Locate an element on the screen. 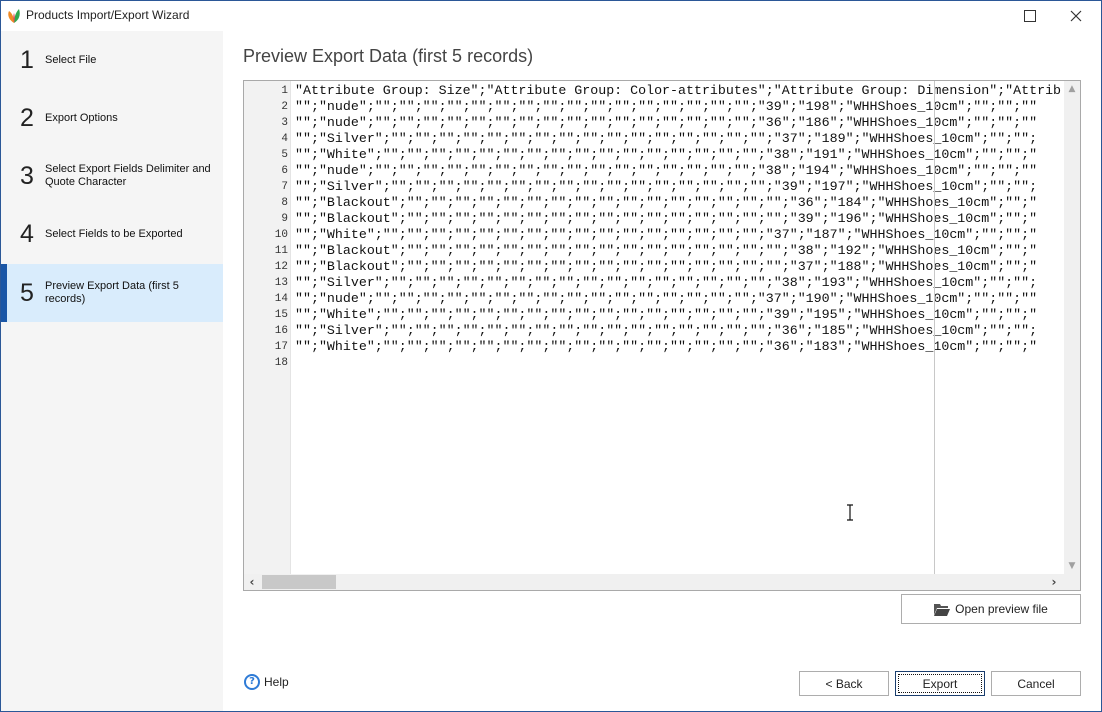 The width and height of the screenshot is (1102, 712). step-select-fields: 4 Select Fields to be Exported is located at coordinates (112, 234).